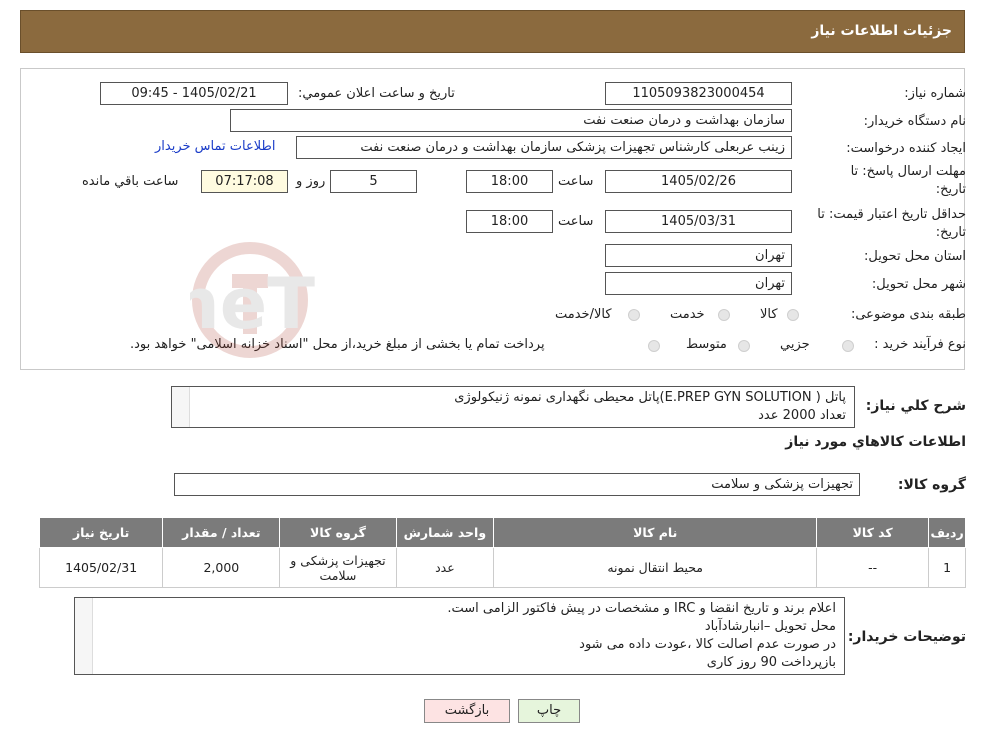 The height and width of the screenshot is (744, 985). Describe the element at coordinates (769, 314) in the screenshot. I see `category-goods-label: كالا` at that location.